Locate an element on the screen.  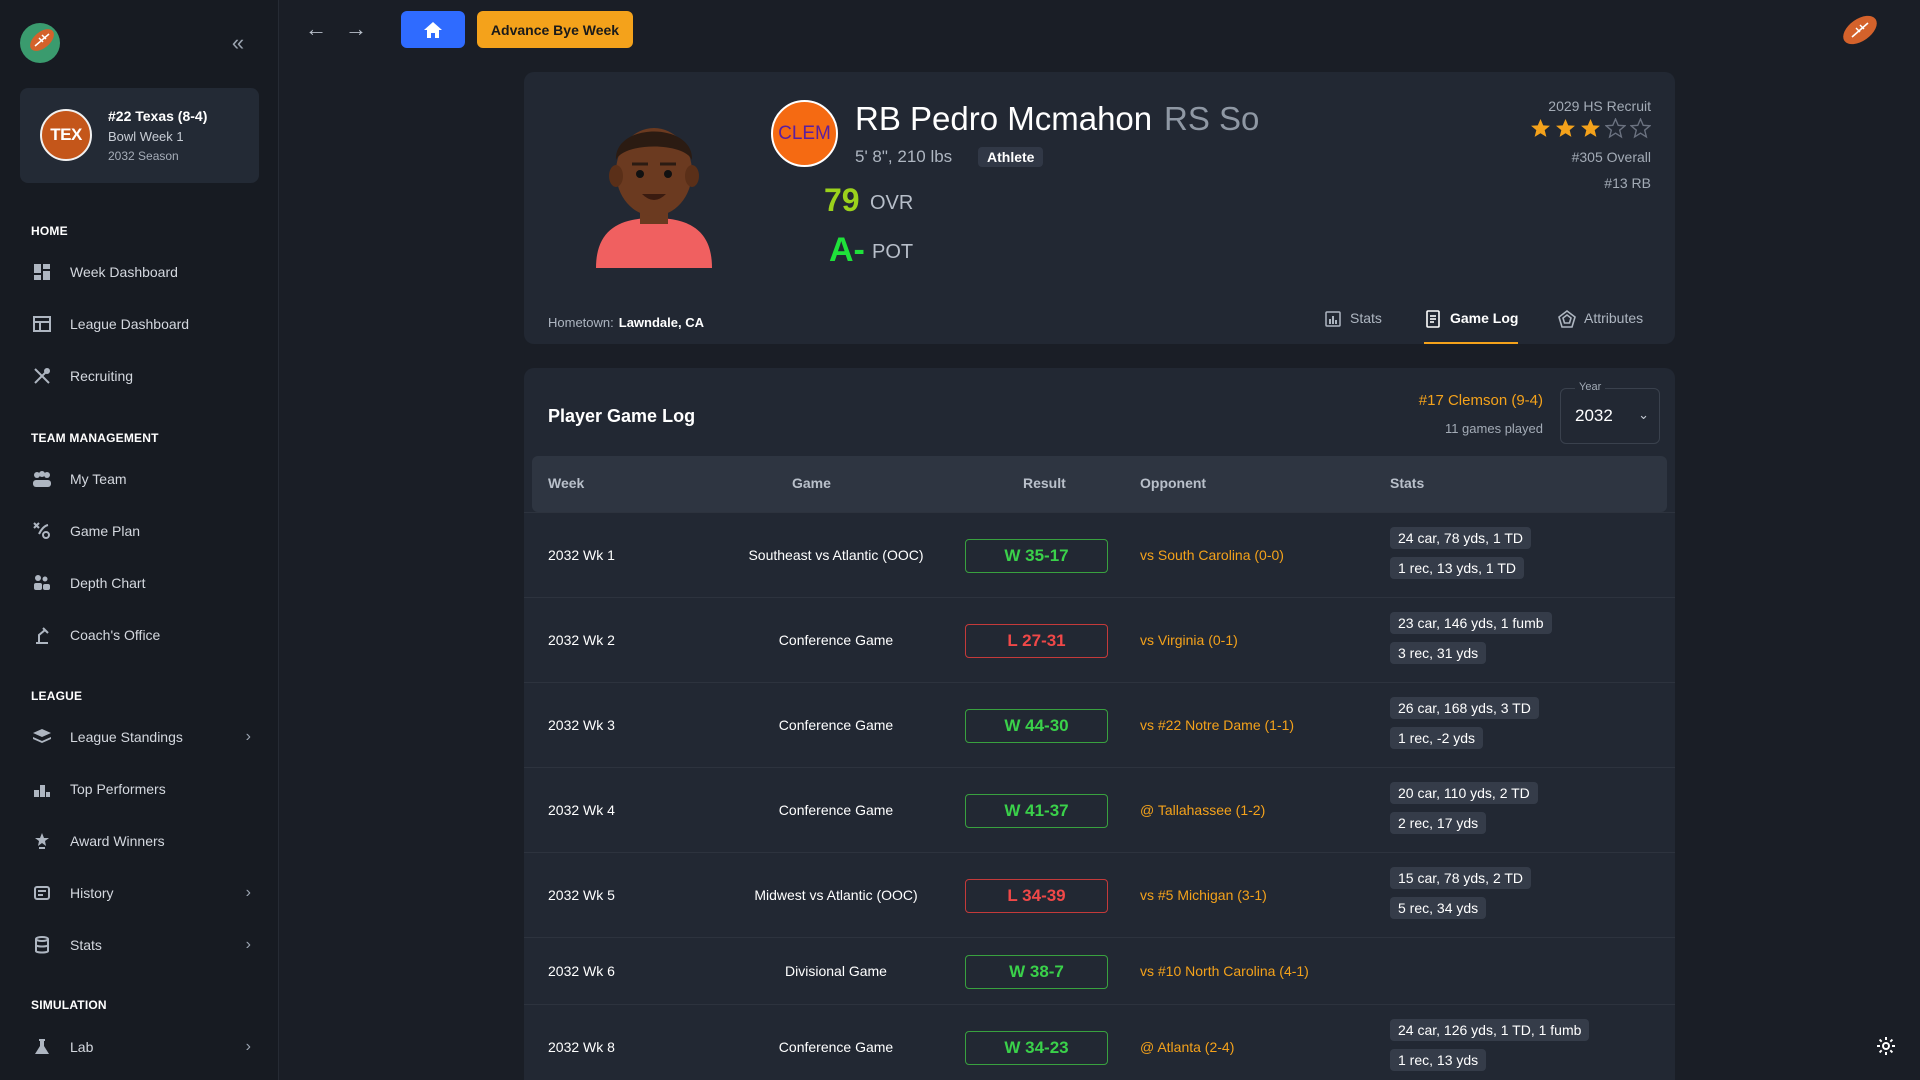
result-badge: L 34-39 is located at coordinates (1036, 895).